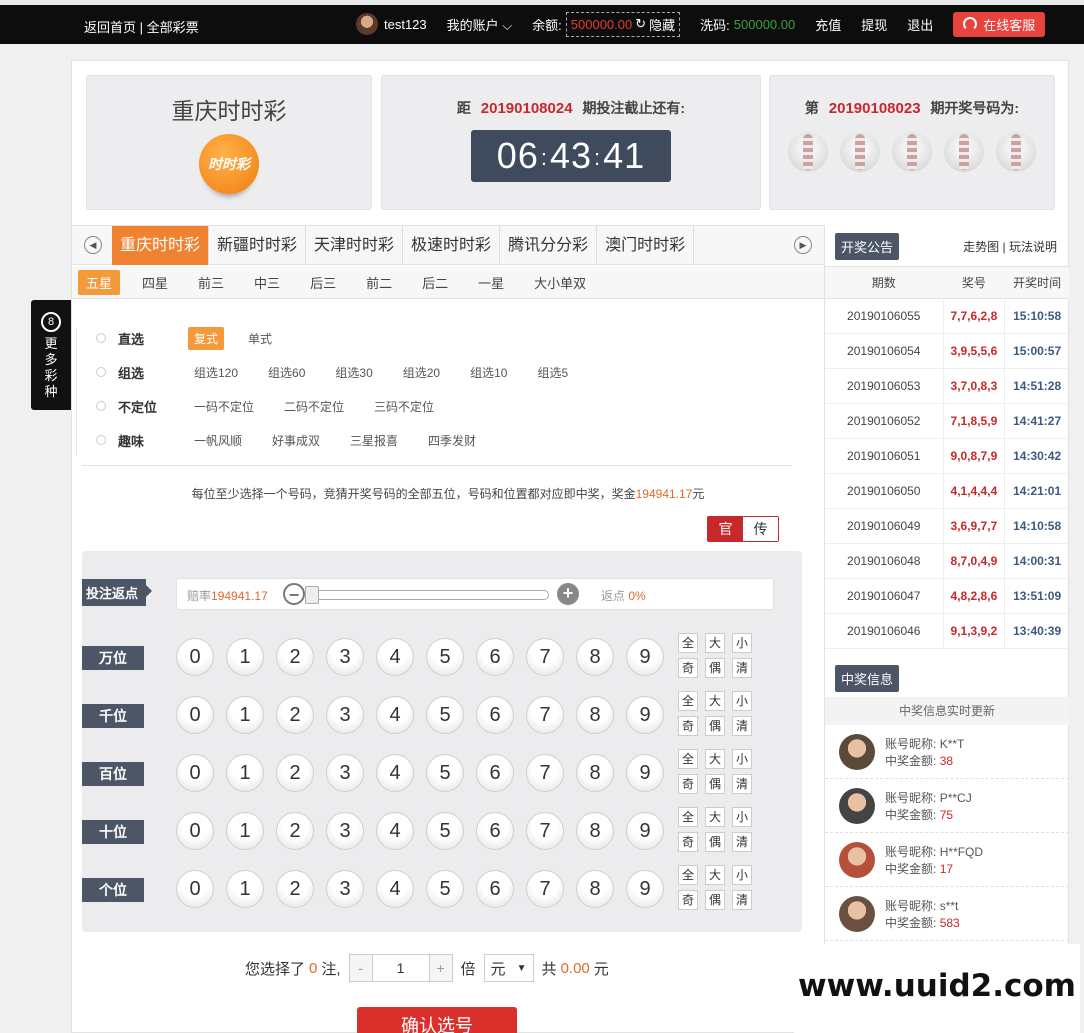 The height and width of the screenshot is (1033, 1084). I want to click on traditional-mode-button: 传, so click(760, 529).